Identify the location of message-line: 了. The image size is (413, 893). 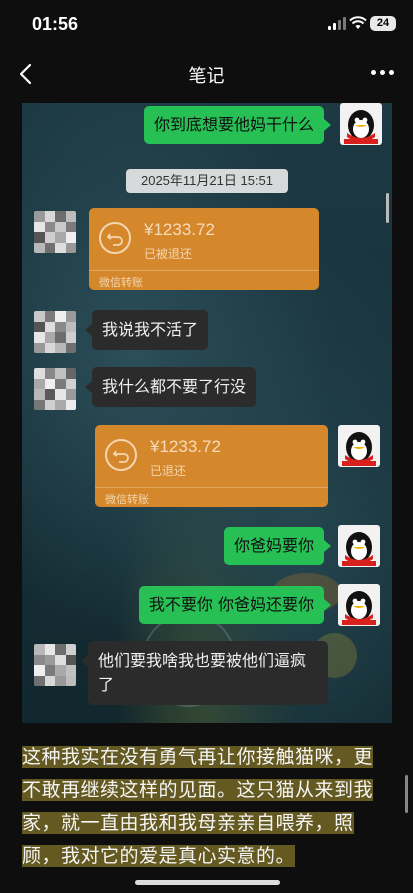
(106, 684).